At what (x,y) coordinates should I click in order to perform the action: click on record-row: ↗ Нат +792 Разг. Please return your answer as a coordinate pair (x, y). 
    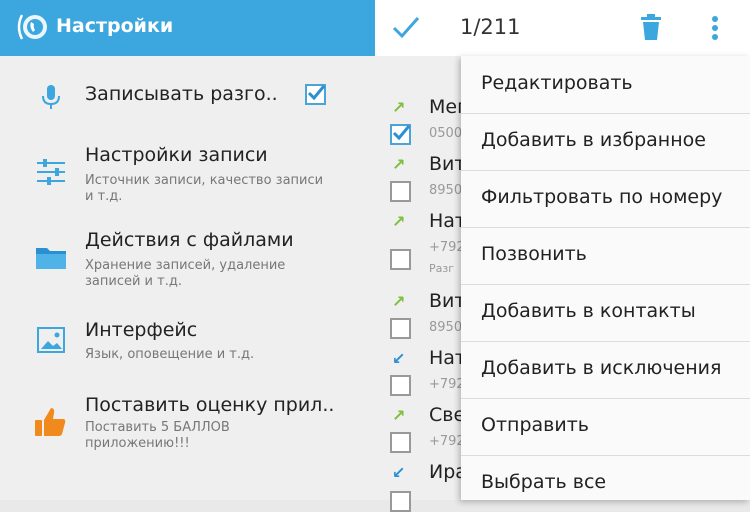
    Looking at the image, I should click on (420, 250).